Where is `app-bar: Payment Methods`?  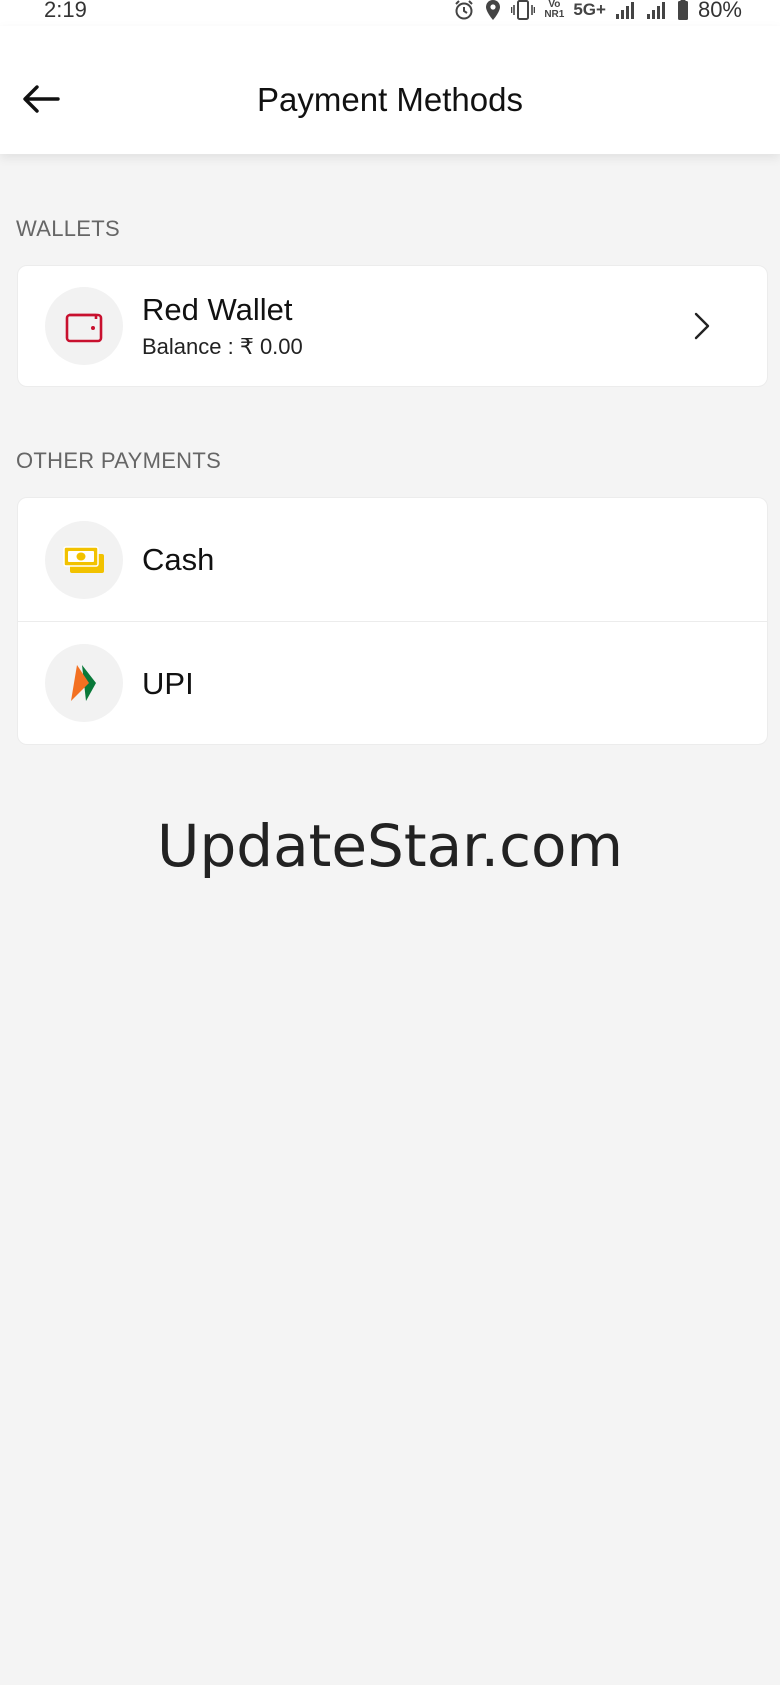 app-bar: Payment Methods is located at coordinates (390, 90).